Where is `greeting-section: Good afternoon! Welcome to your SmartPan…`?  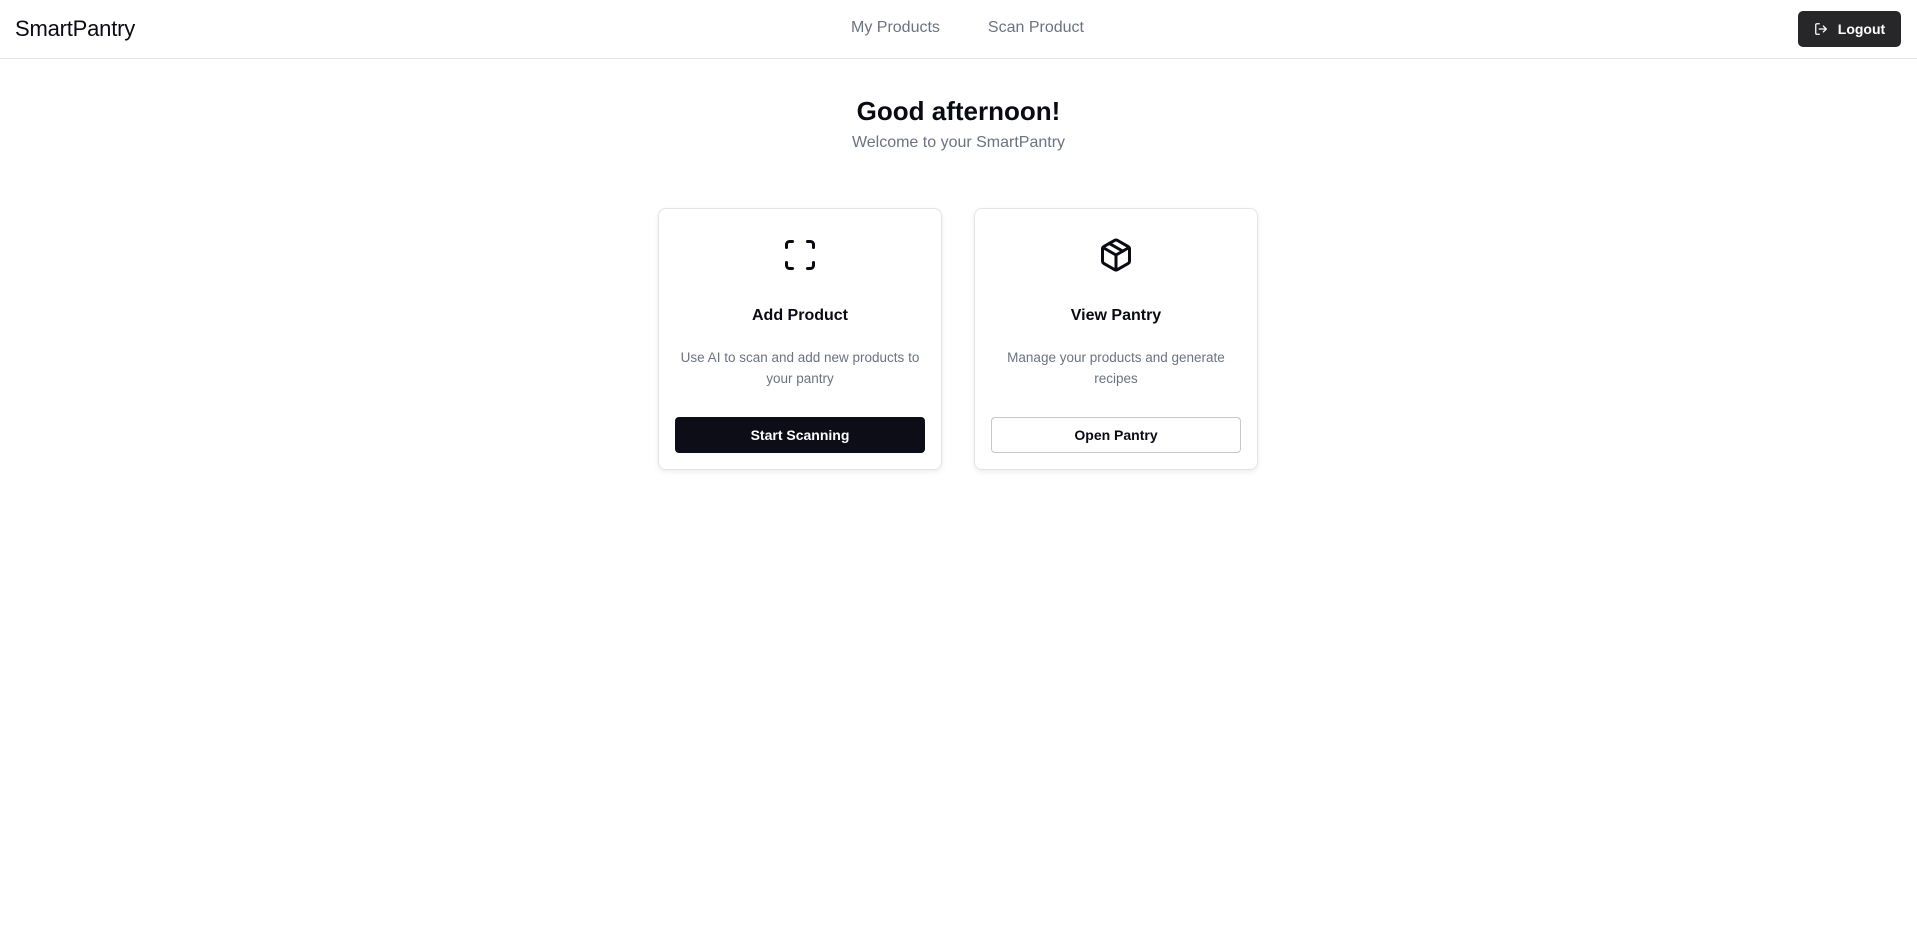
greeting-section: Good afternoon! Welcome to your SmartPan… is located at coordinates (958, 123).